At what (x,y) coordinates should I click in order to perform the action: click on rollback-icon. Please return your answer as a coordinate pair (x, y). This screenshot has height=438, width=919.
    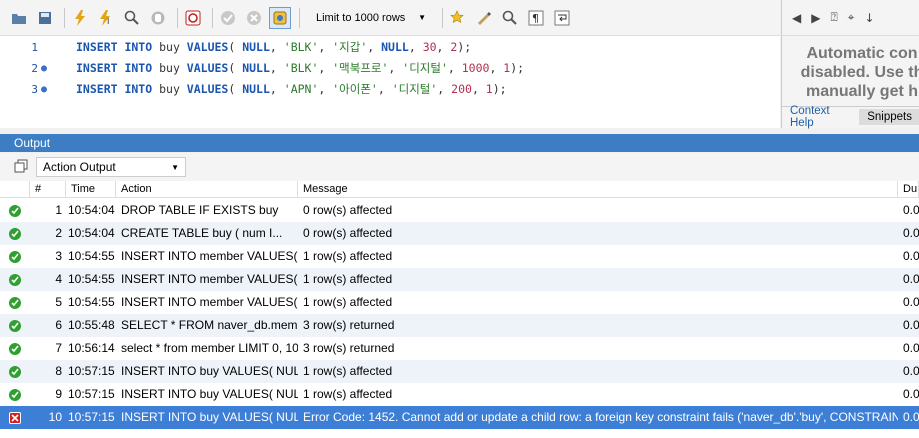
    Looking at the image, I should click on (254, 18).